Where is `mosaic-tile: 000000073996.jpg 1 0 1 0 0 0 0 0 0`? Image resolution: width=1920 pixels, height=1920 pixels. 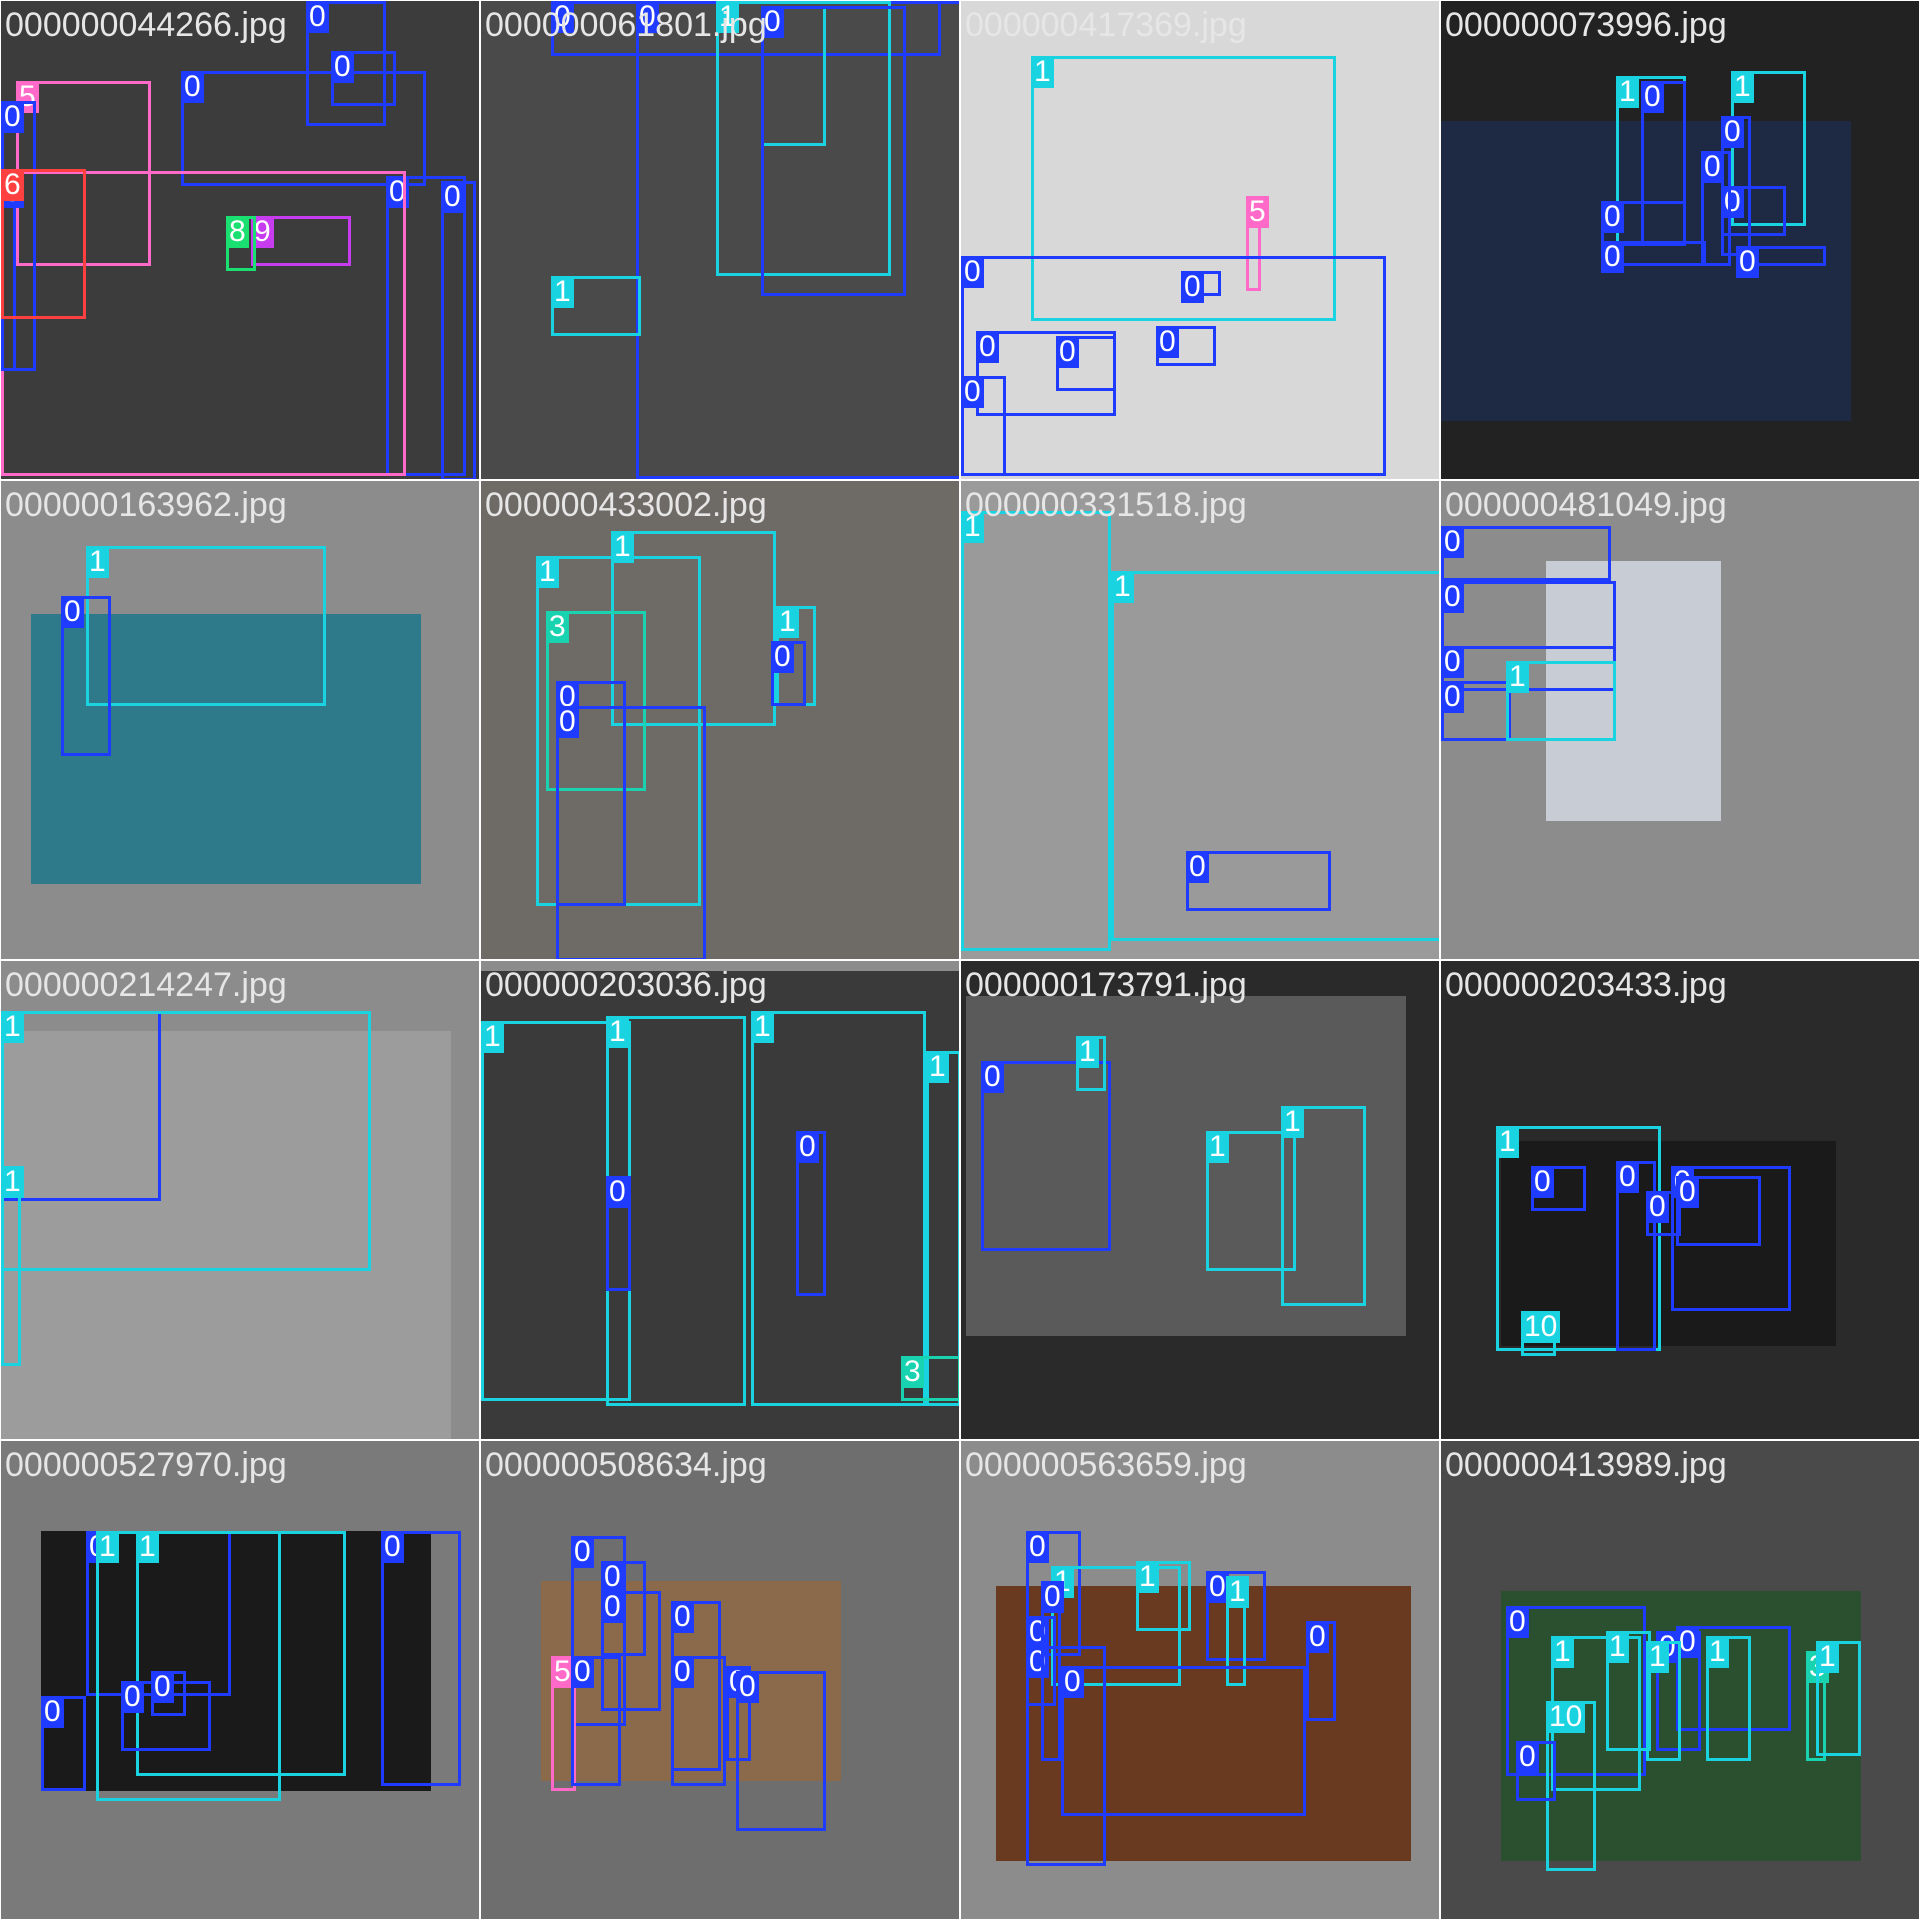 mosaic-tile: 000000073996.jpg 1 0 1 0 0 0 0 0 0 is located at coordinates (1680, 240).